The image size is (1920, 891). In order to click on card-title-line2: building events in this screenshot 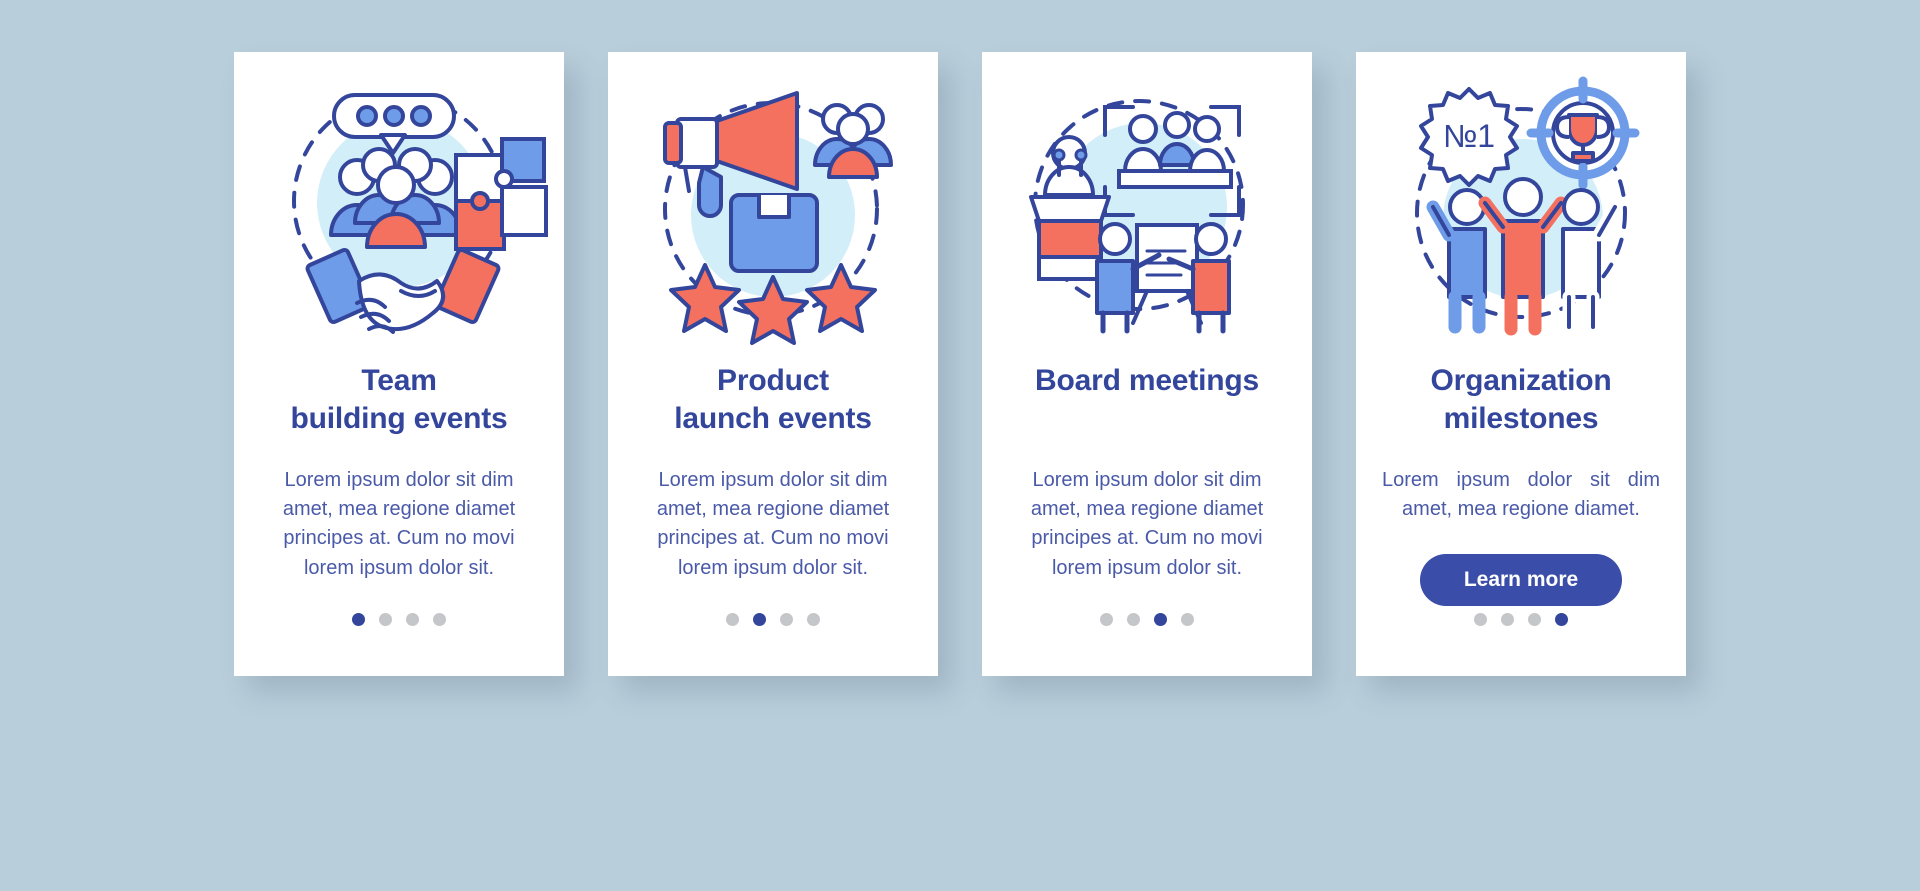, I will do `click(399, 418)`.